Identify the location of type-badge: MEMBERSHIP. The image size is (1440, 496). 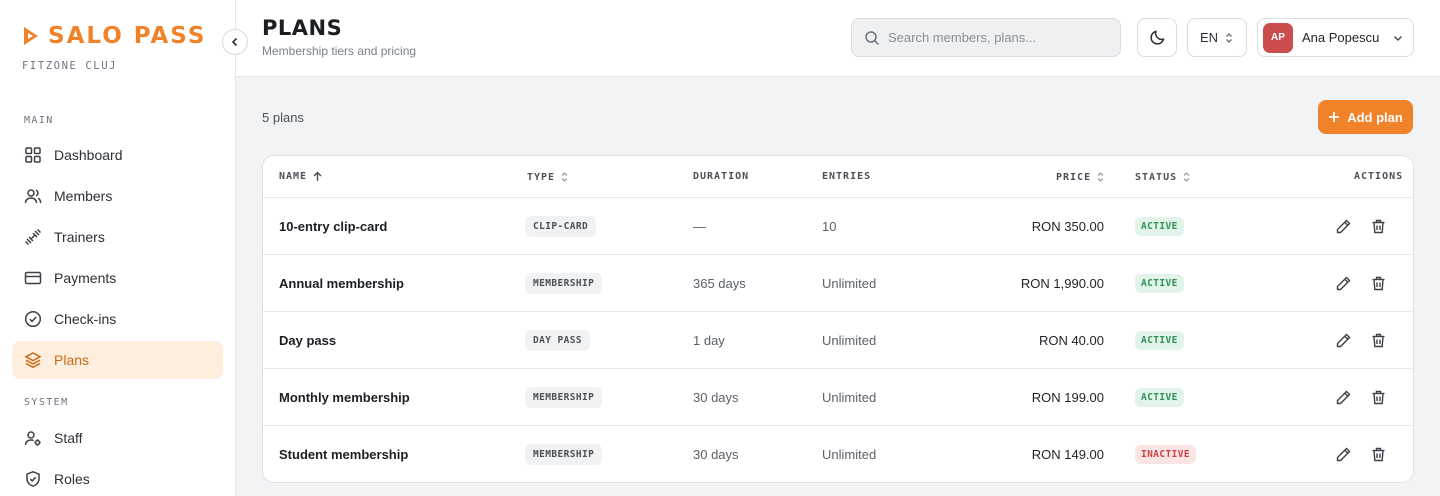
(564, 397).